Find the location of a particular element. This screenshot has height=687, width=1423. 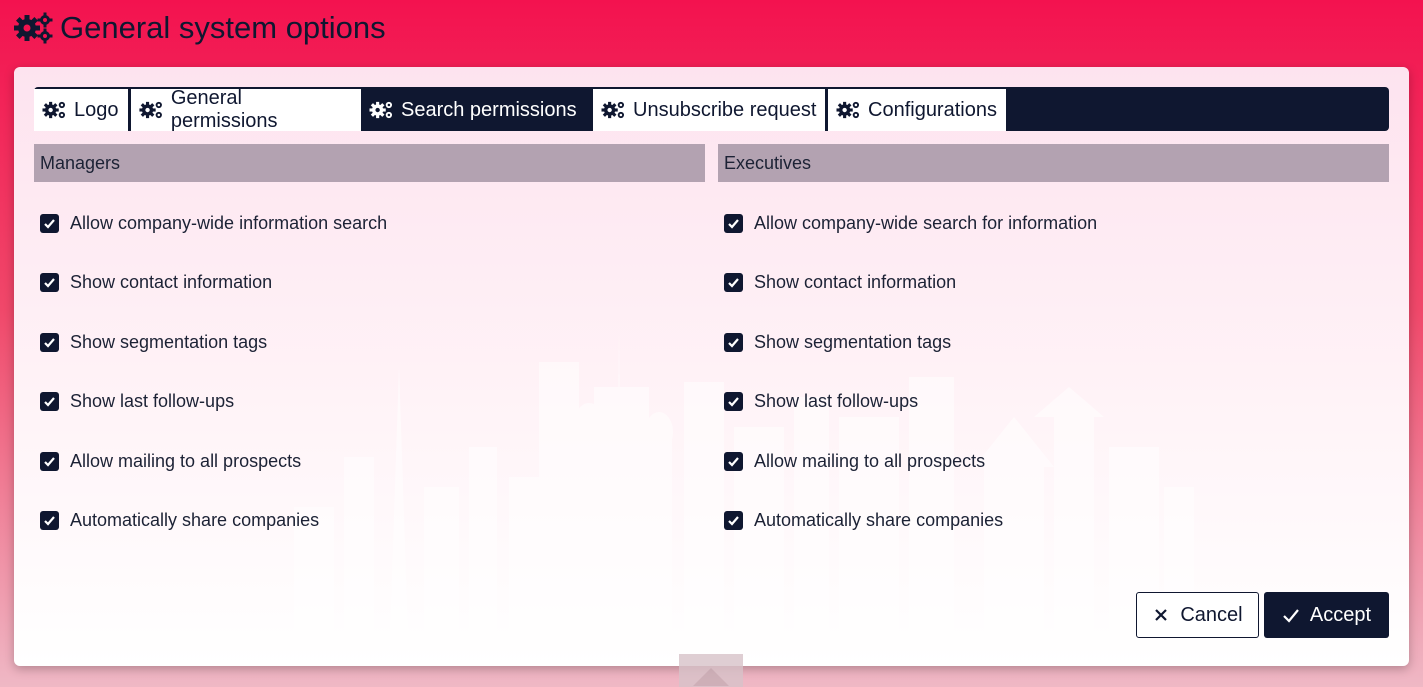

accept-button: Accept is located at coordinates (1326, 615).